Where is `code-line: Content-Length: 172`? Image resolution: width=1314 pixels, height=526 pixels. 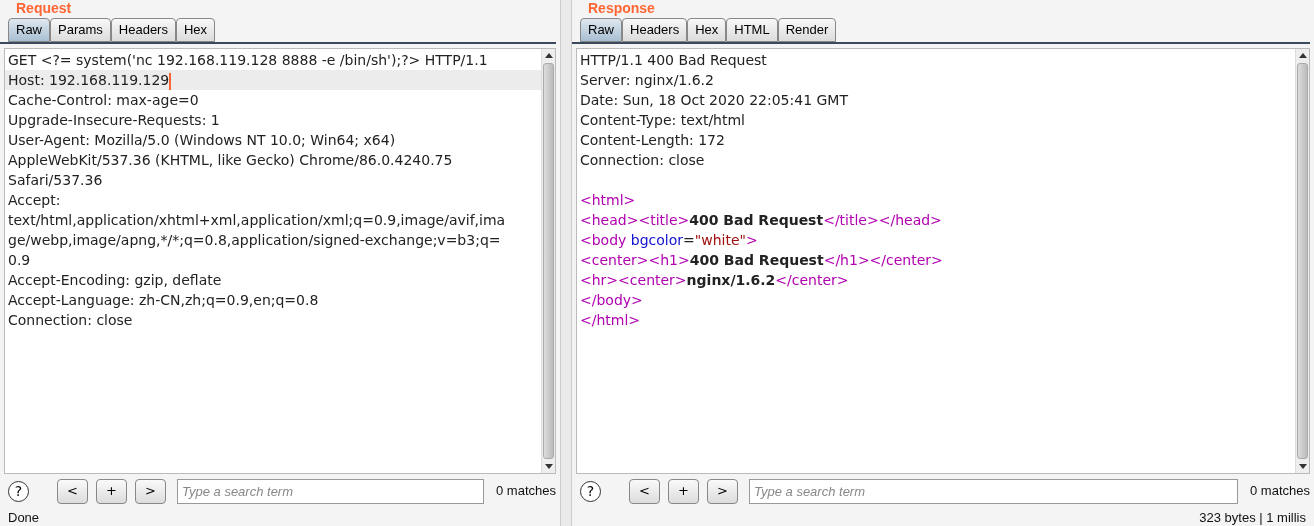 code-line: Content-Length: 172 is located at coordinates (652, 140).